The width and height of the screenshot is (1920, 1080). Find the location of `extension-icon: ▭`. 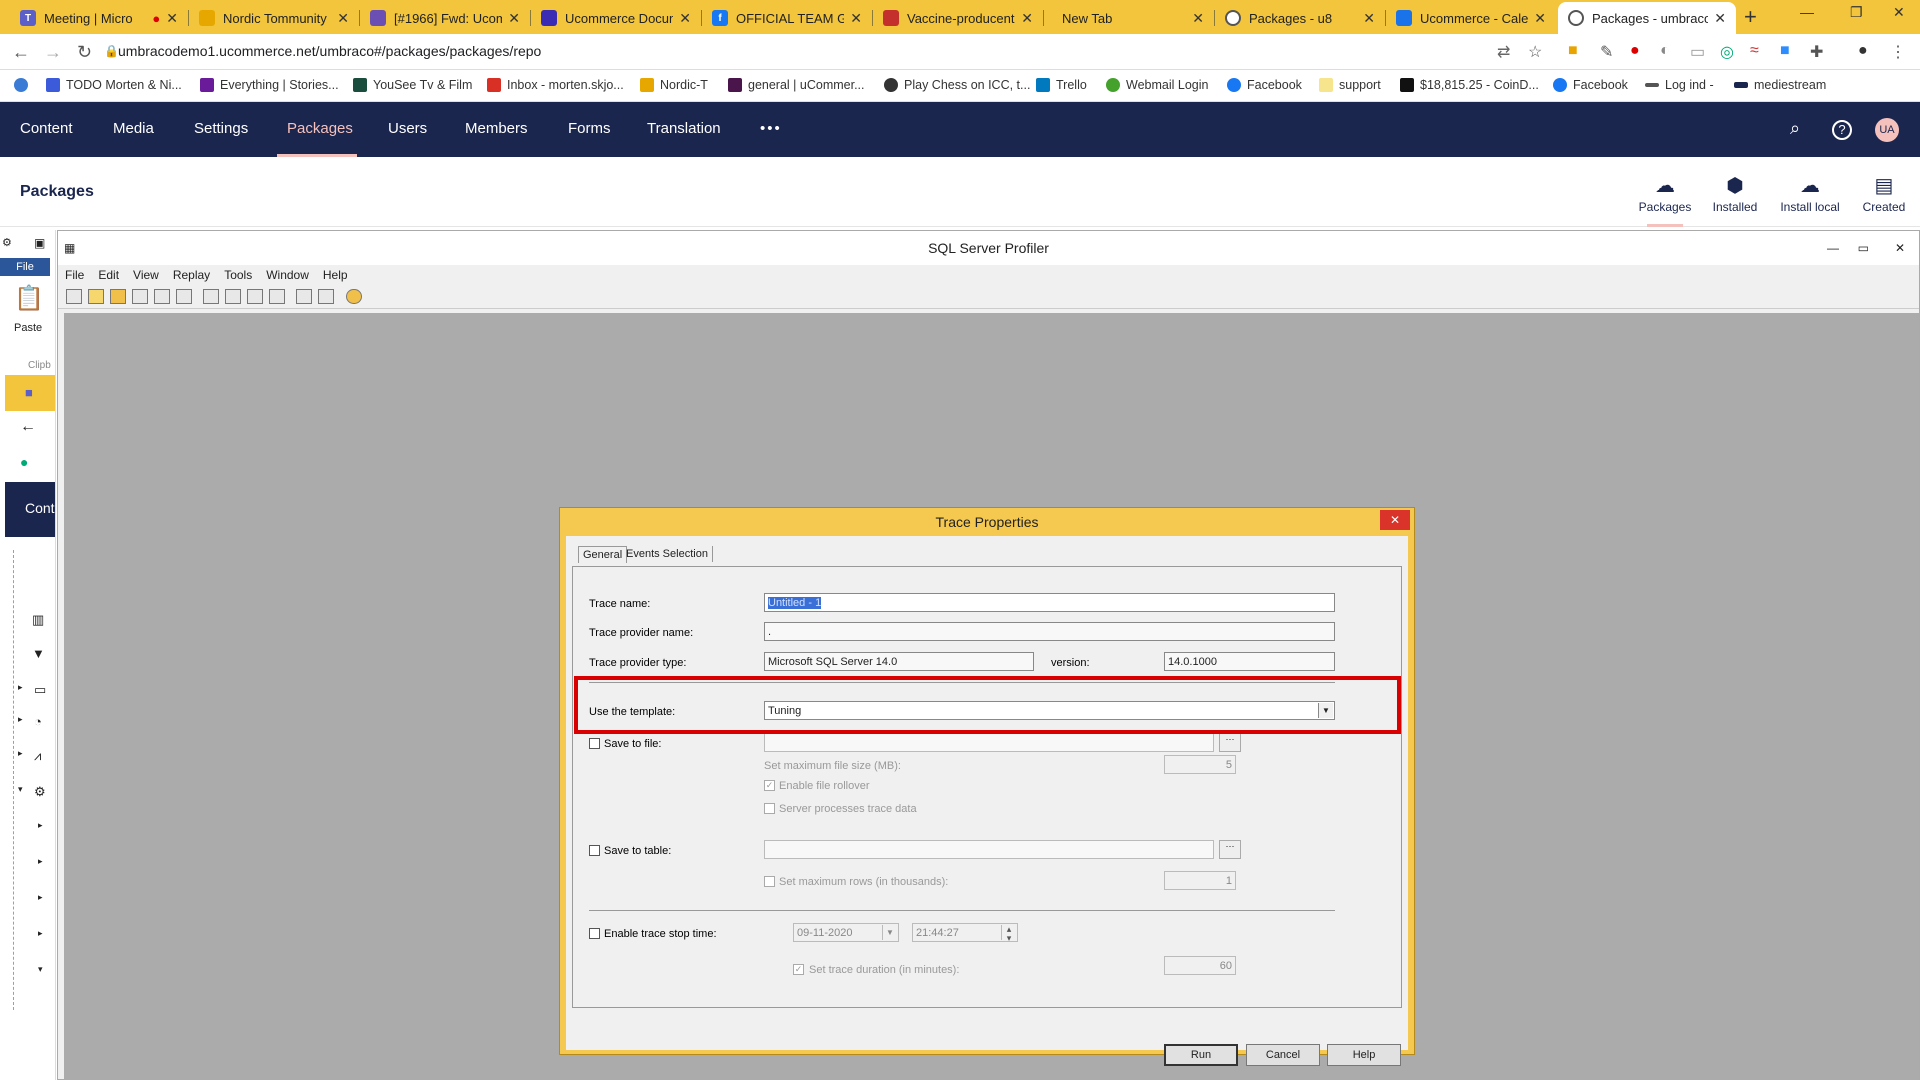

extension-icon: ▭ is located at coordinates (1697, 52).